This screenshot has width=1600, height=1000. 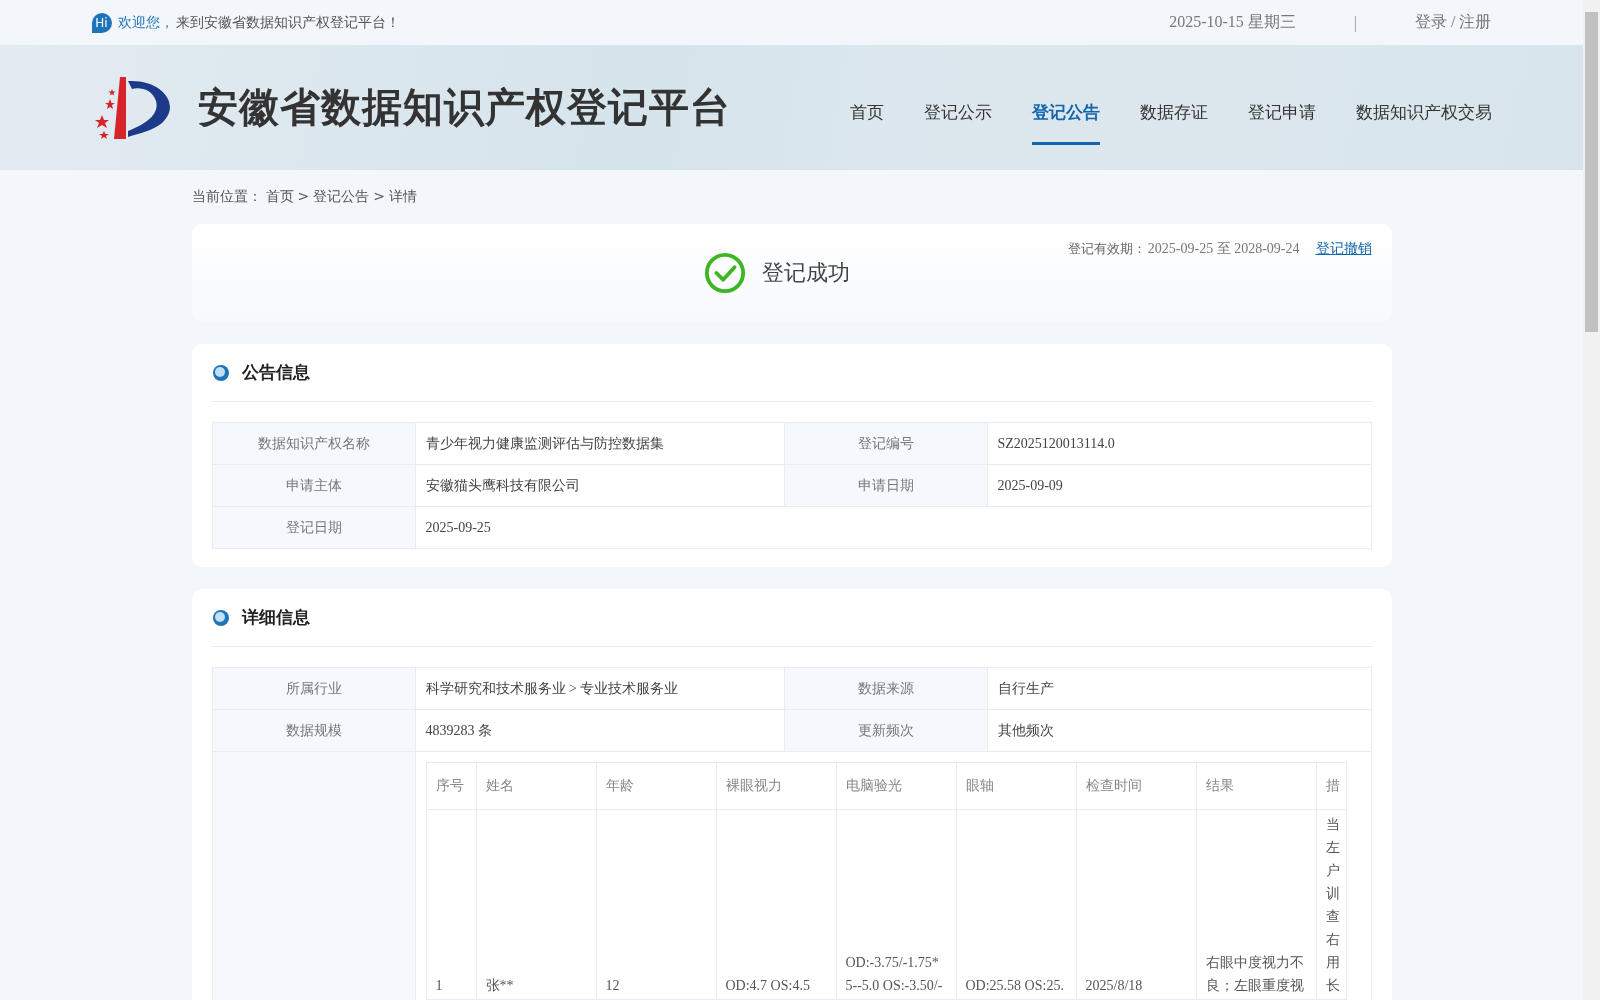 What do you see at coordinates (776, 904) in the screenshot?
I see `table-cell: OD:4.7 OS:4.5` at bounding box center [776, 904].